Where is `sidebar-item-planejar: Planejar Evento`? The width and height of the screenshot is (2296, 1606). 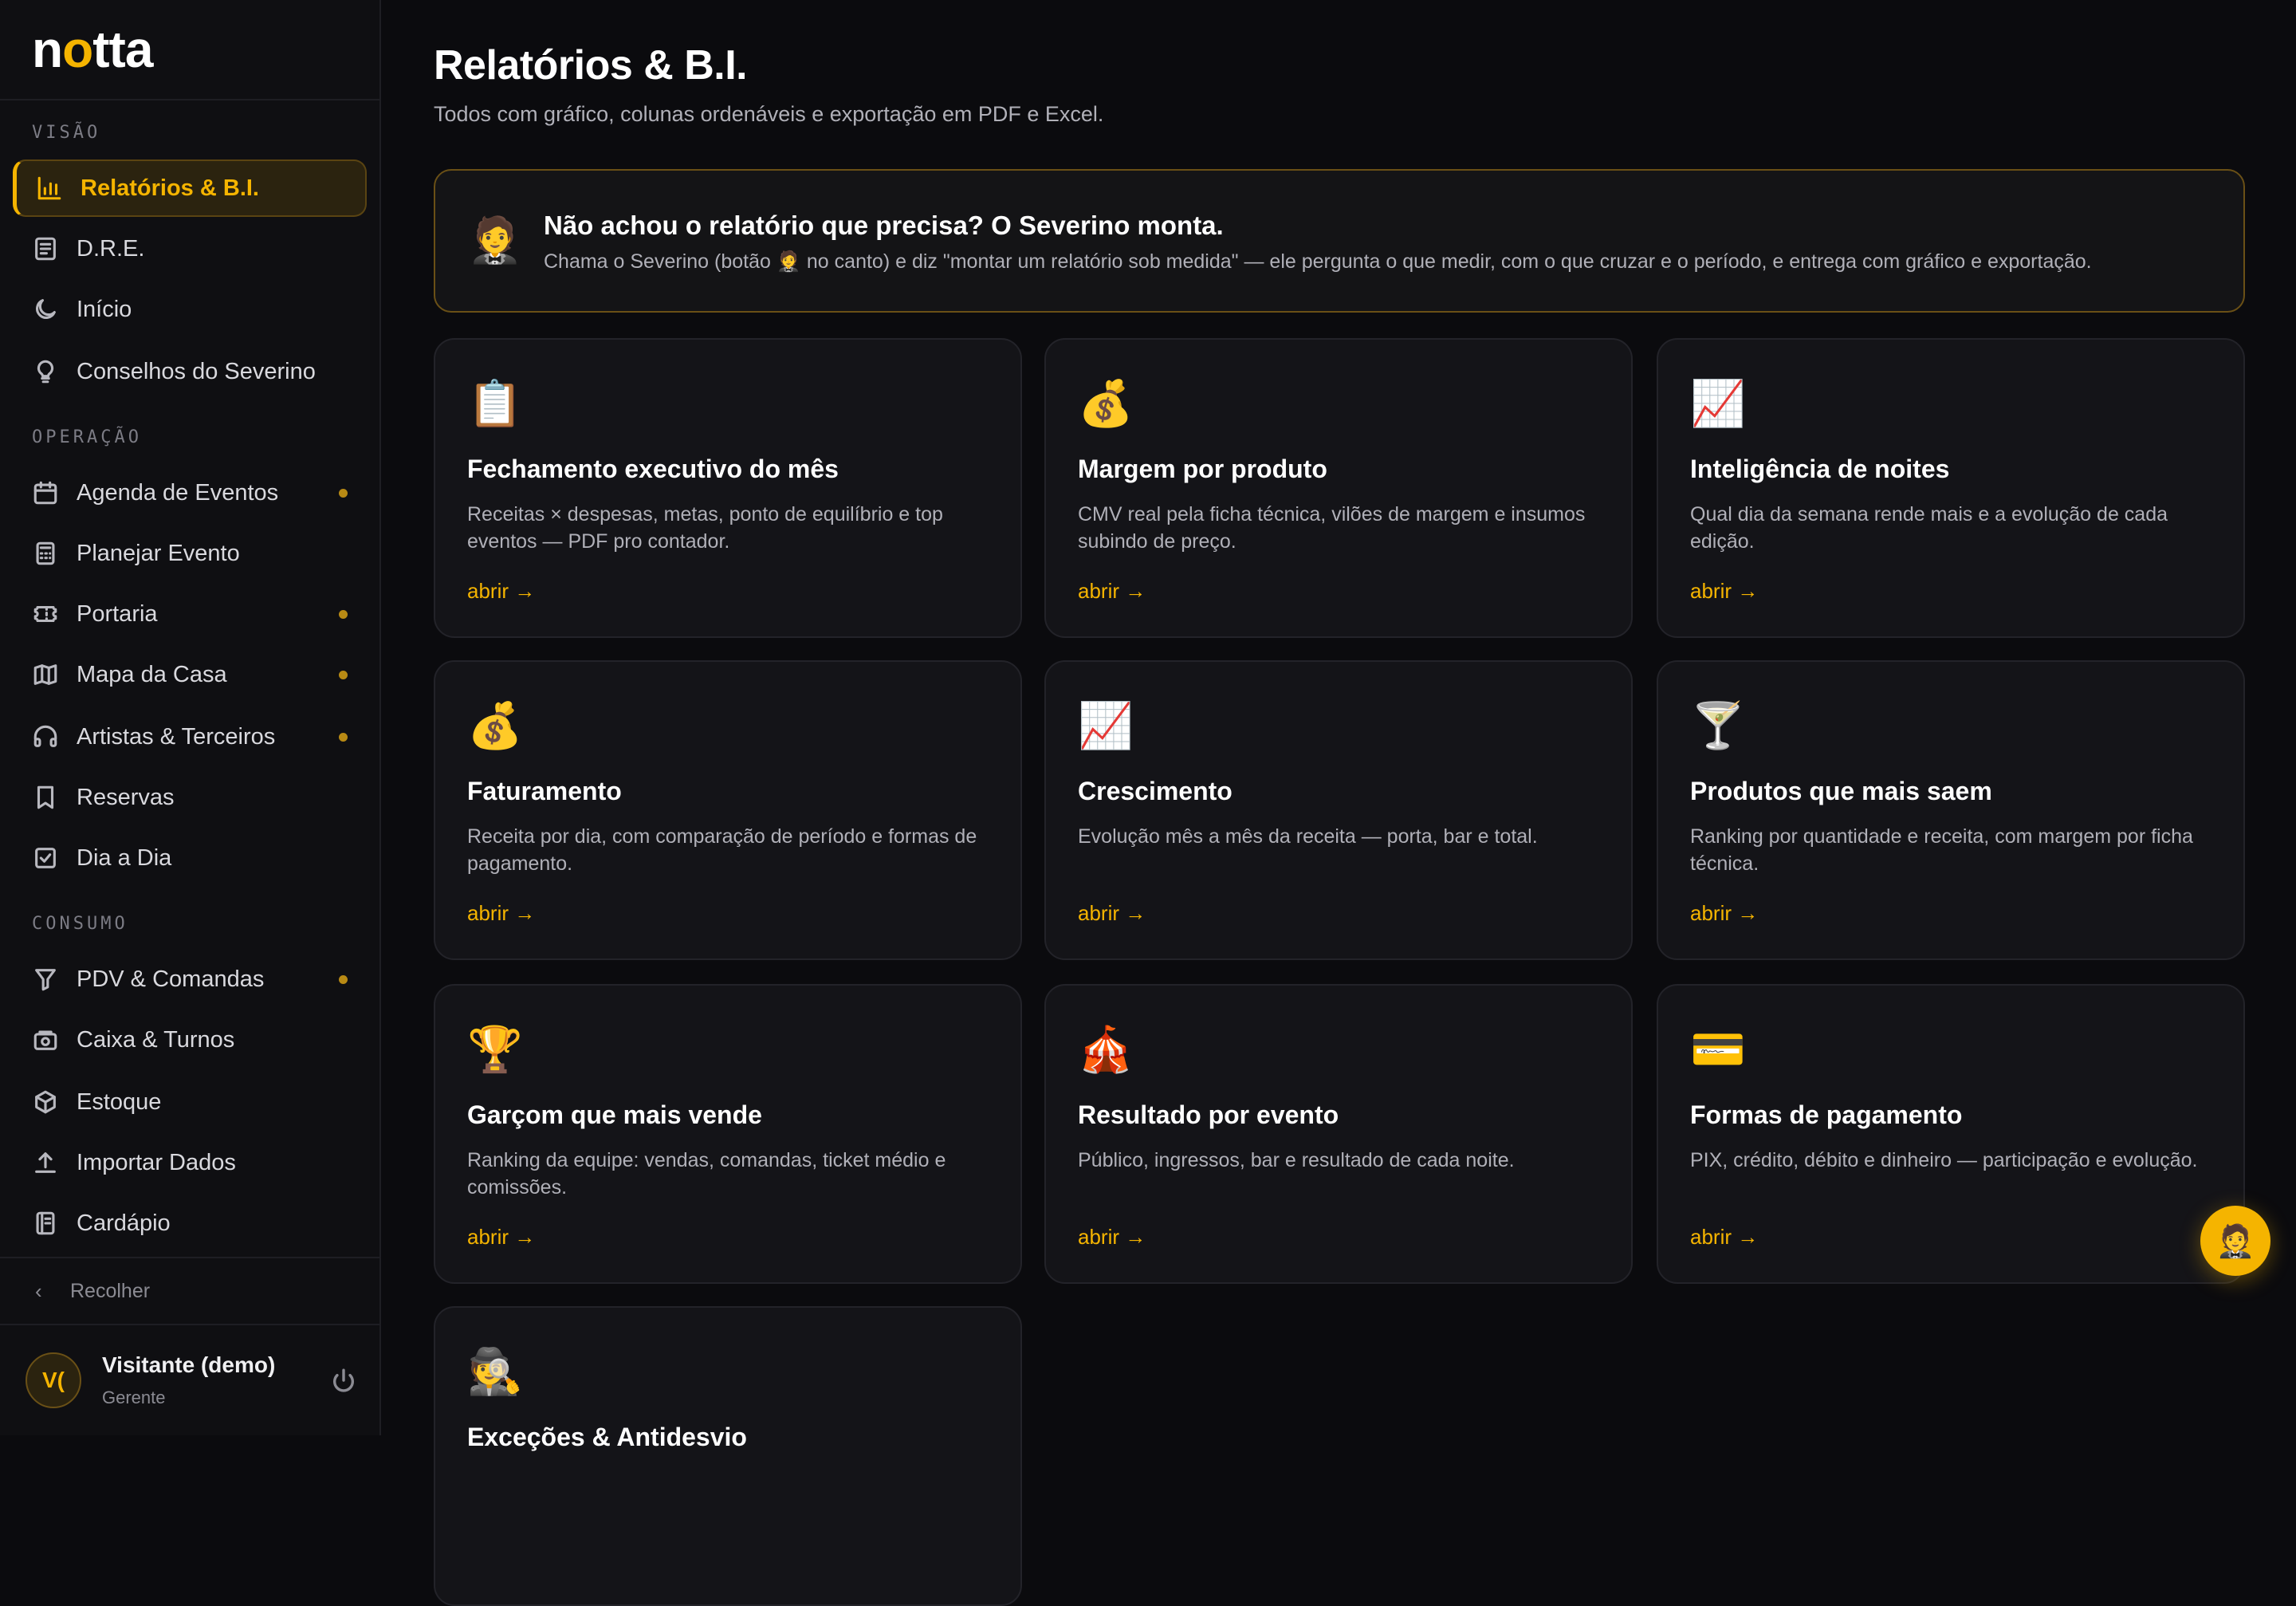
sidebar-item-planejar: Planejar Evento is located at coordinates (190, 553).